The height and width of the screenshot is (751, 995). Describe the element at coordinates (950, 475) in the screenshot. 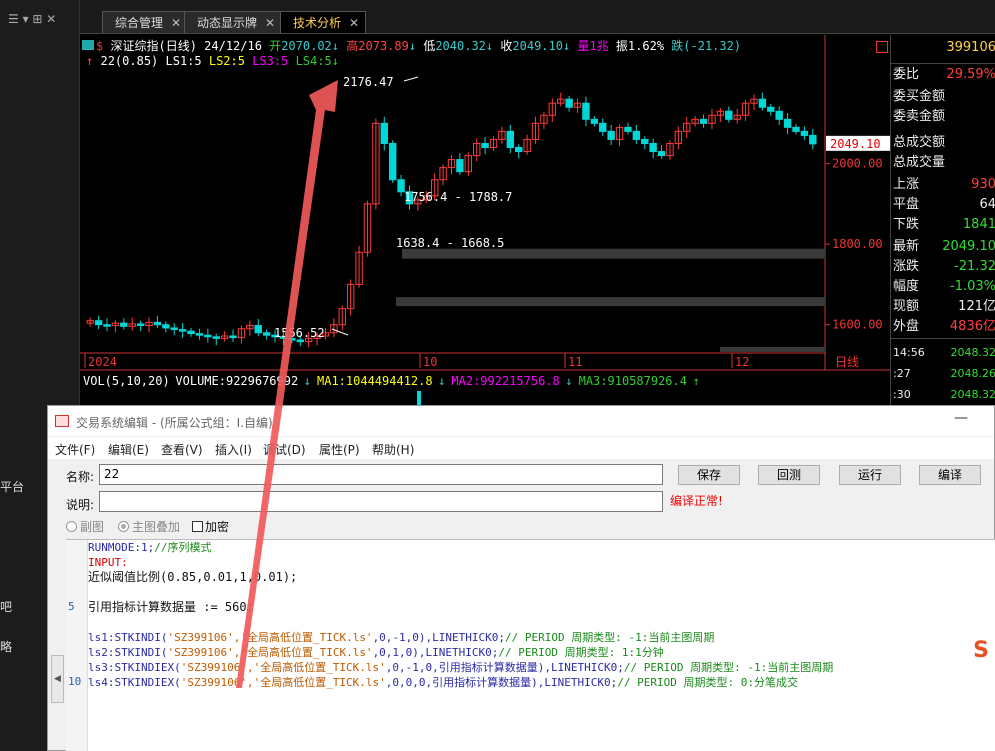

I see `compile-button: 编译` at that location.